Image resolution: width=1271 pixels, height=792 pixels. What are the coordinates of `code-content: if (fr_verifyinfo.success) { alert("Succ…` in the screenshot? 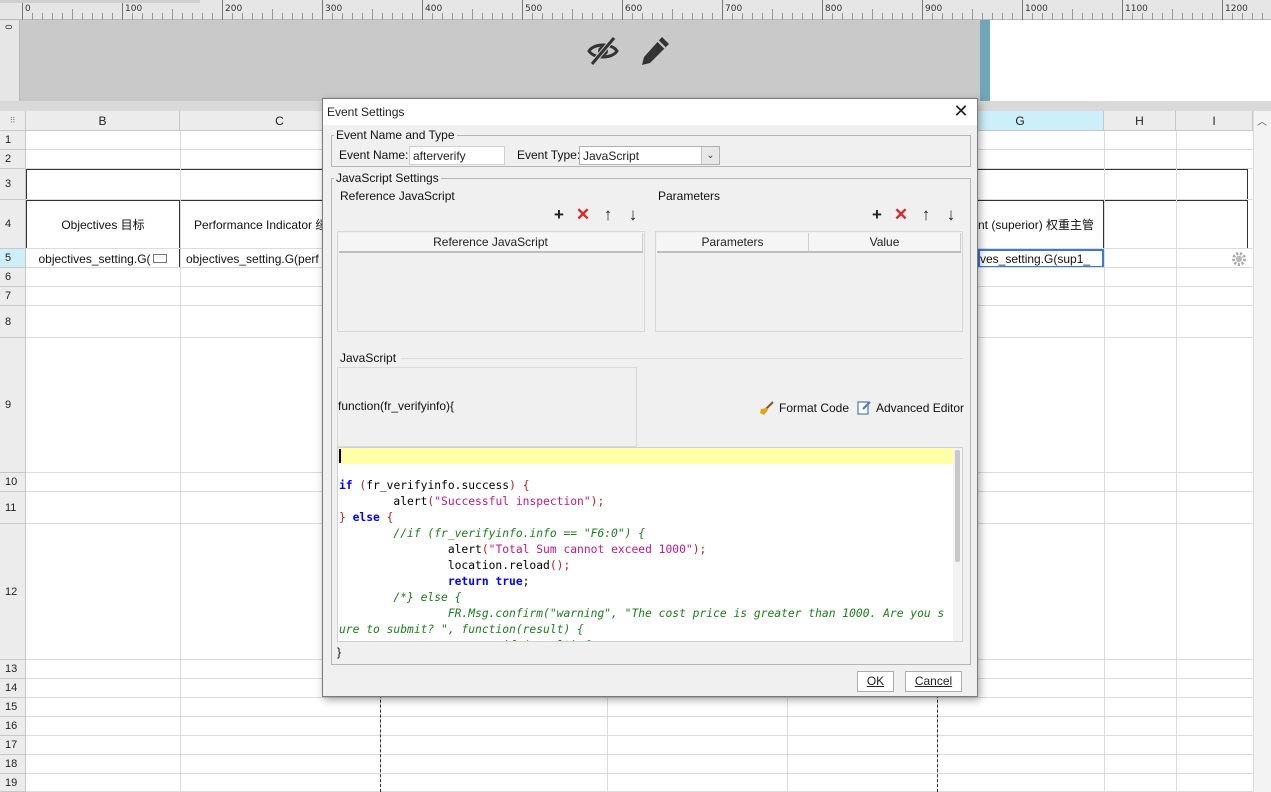 It's located at (641, 551).